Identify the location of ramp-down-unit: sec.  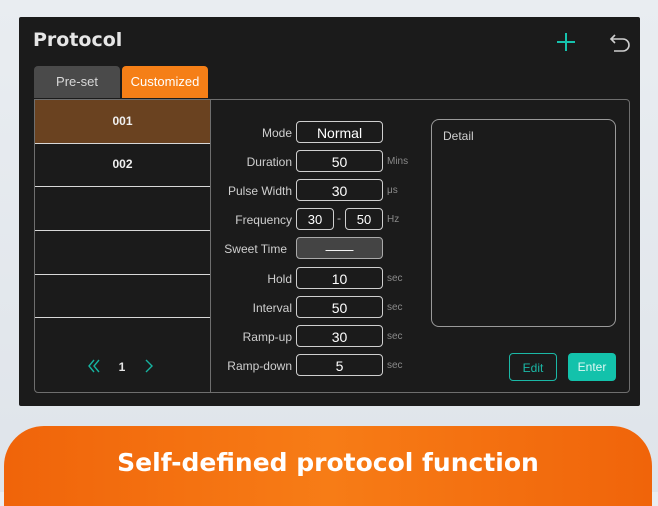
(395, 365).